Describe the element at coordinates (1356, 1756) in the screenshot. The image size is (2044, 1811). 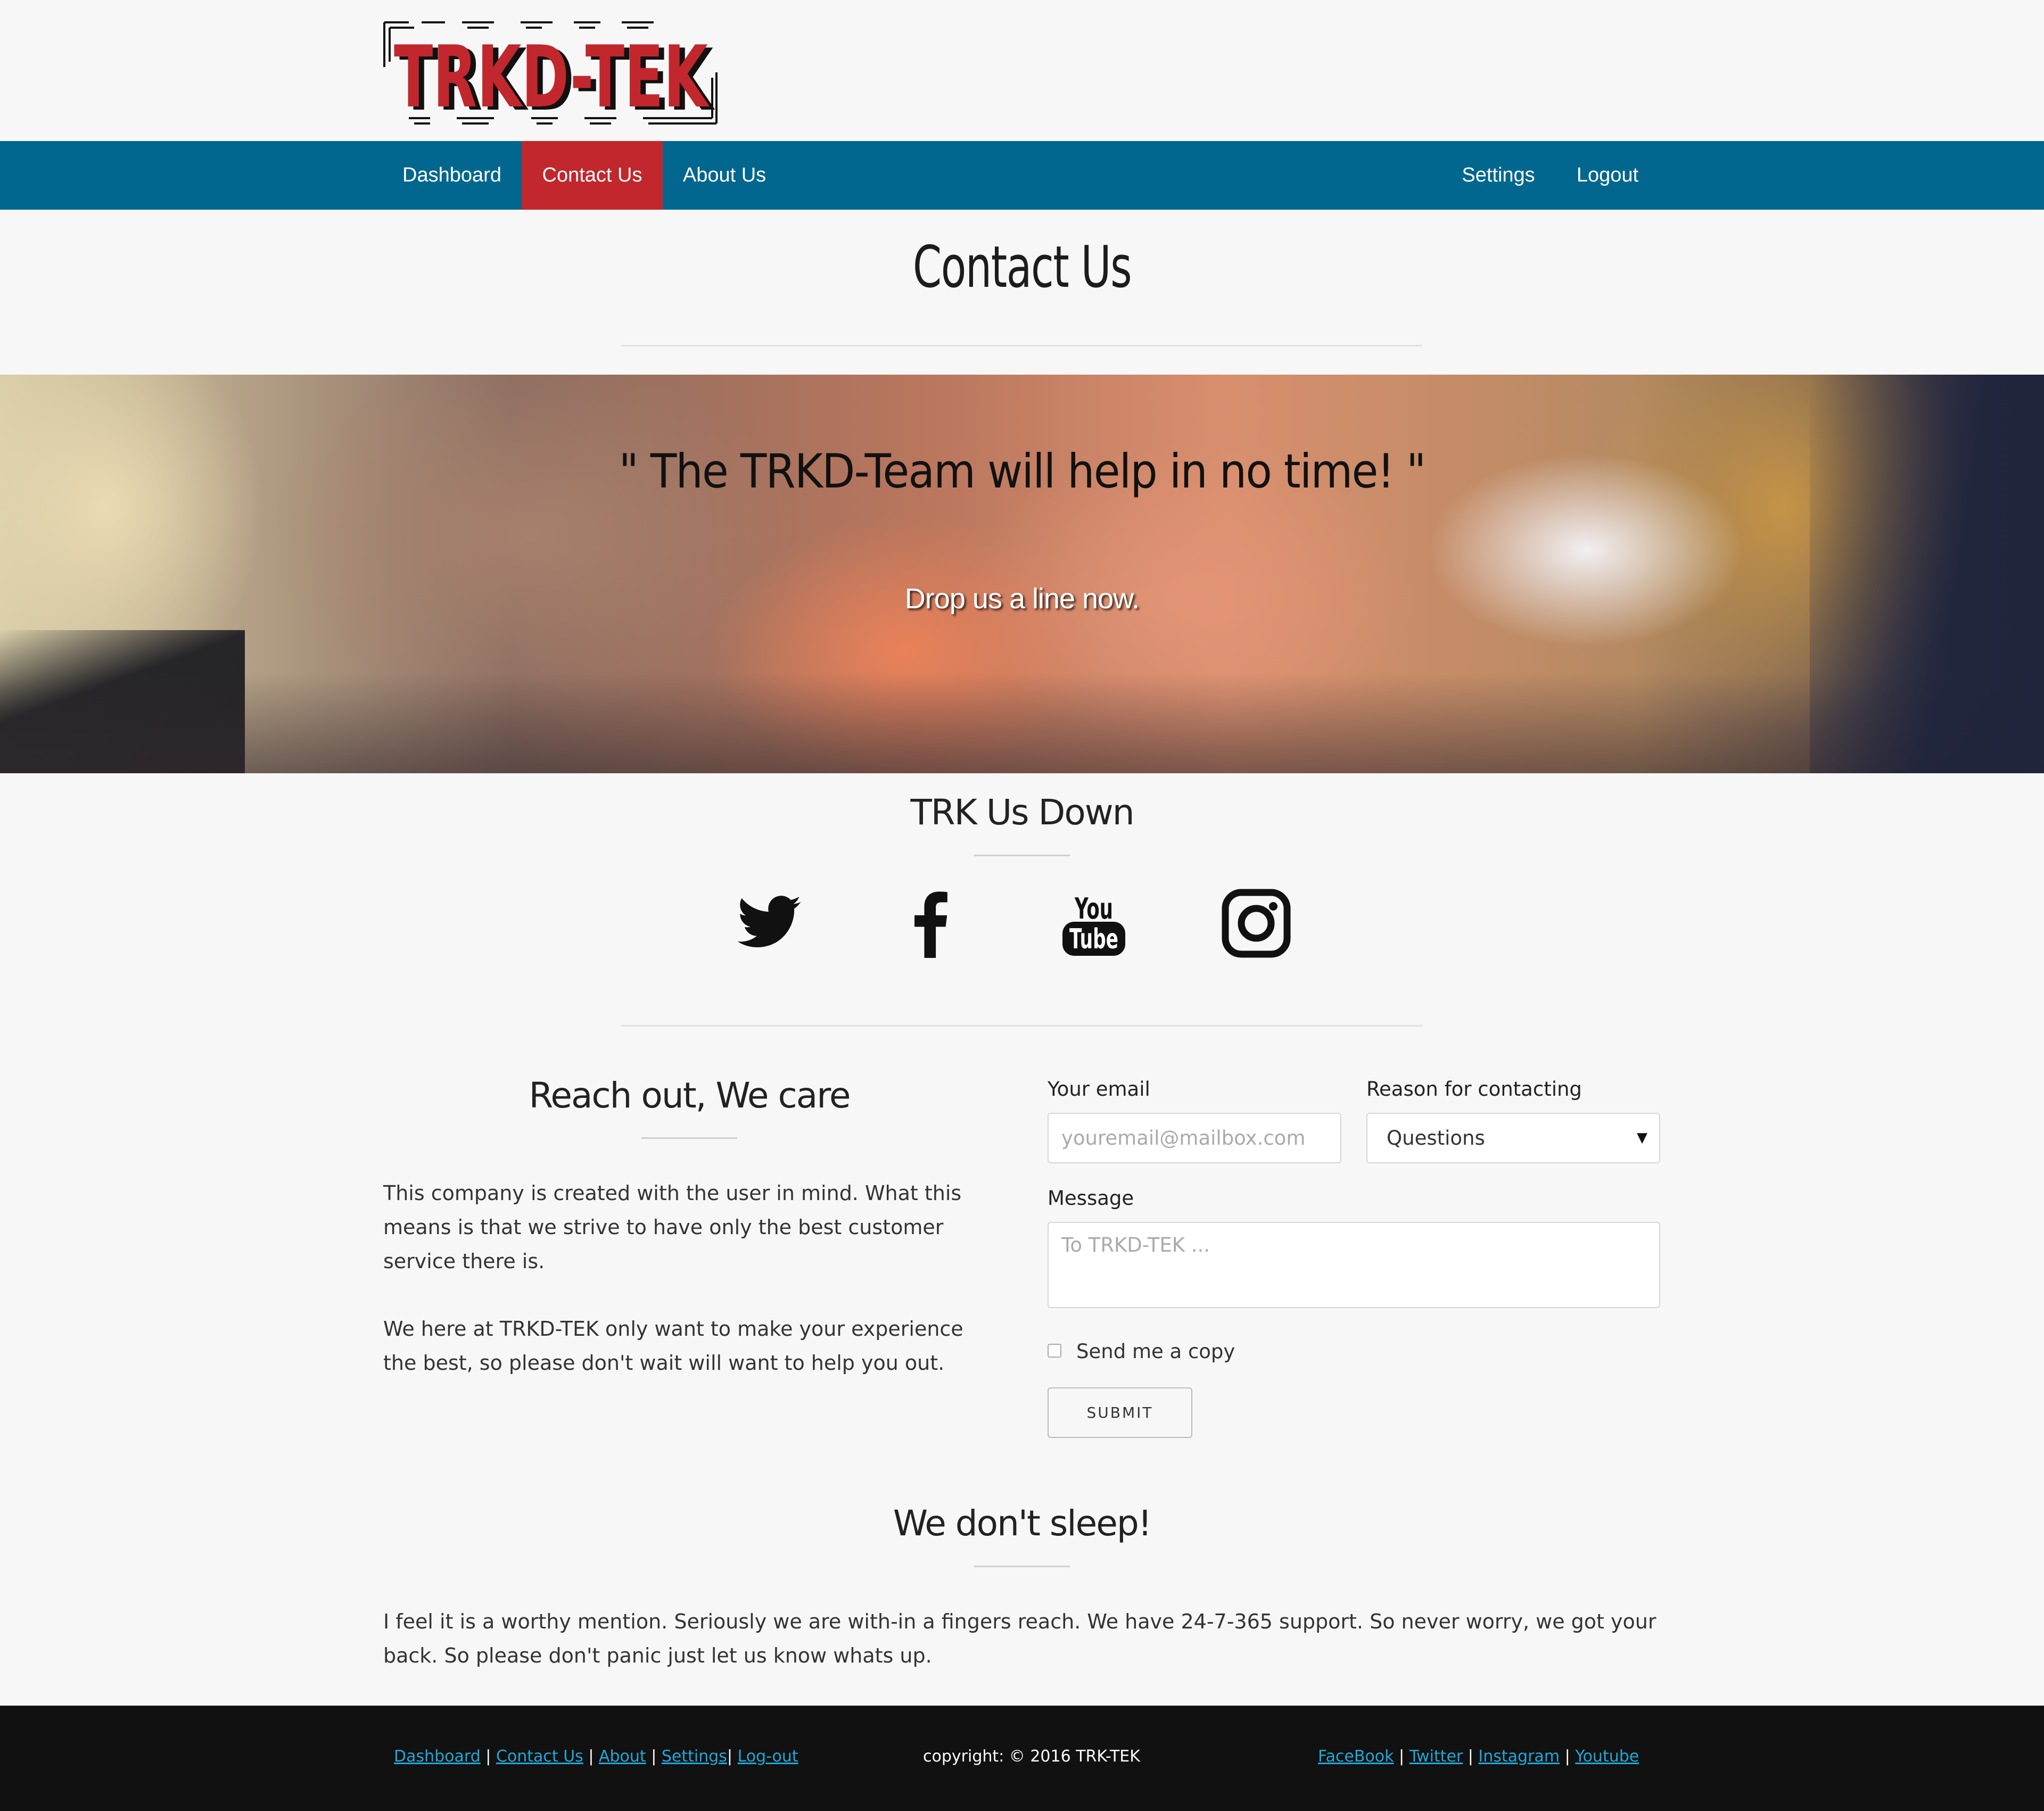
I see `footer-link-facebook: FaceBook` at that location.